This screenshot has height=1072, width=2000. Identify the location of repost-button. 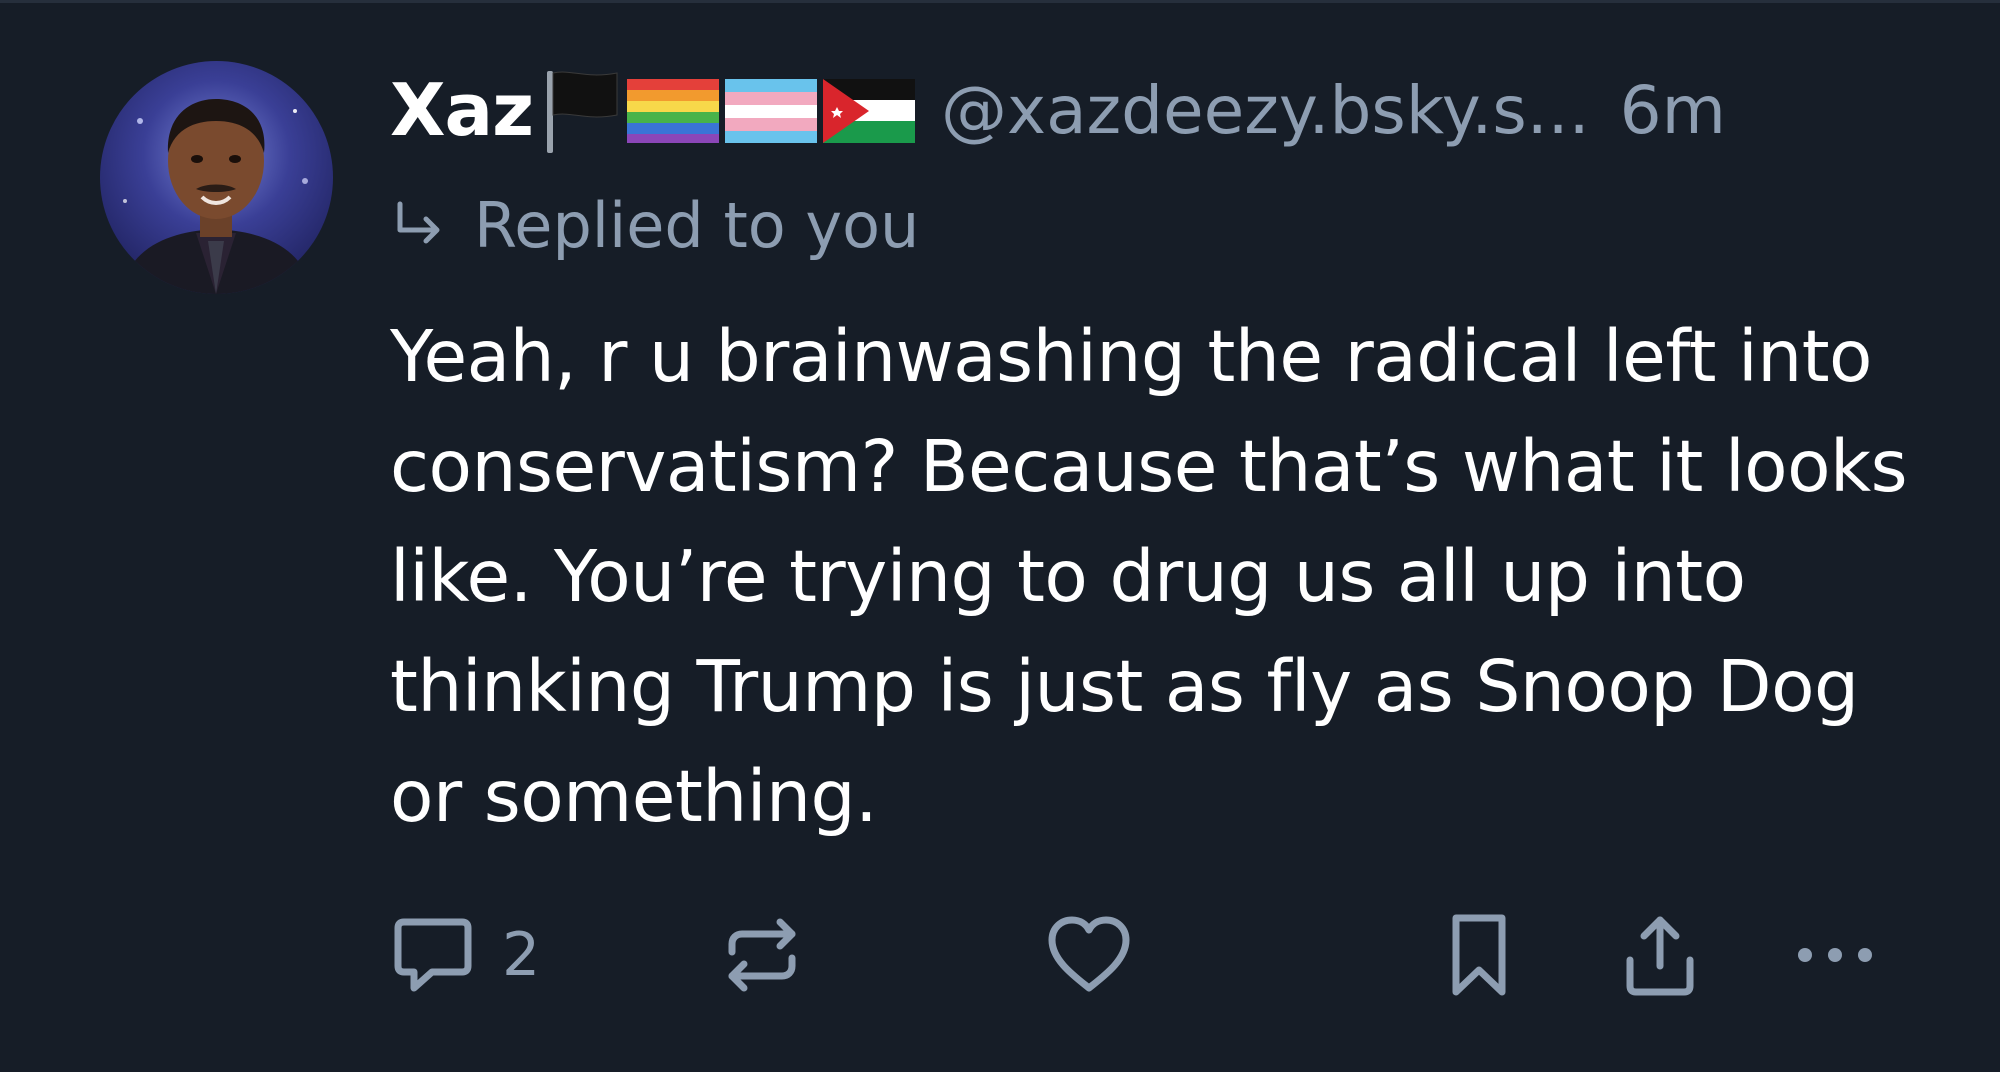
(762, 955).